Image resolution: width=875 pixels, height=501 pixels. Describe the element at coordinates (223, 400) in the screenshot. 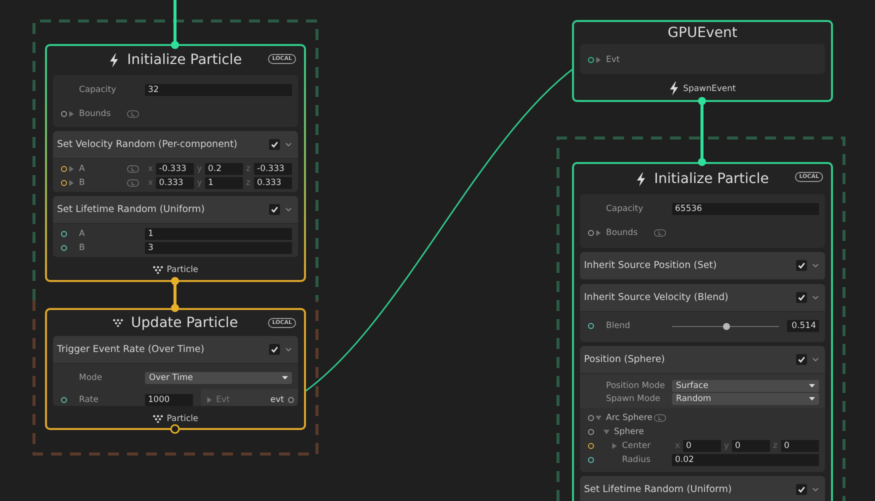

I see `output-label: Evt` at that location.